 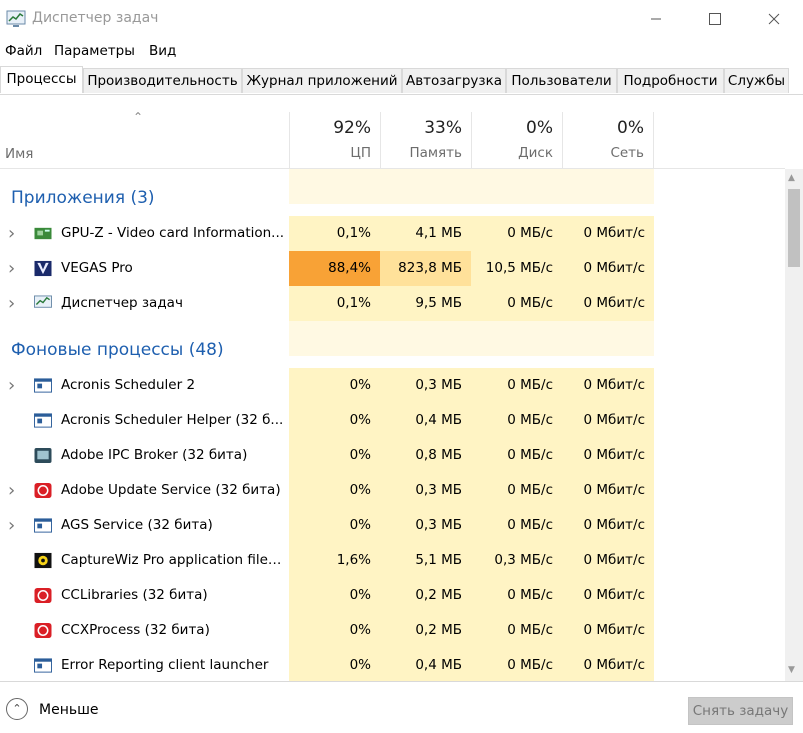 What do you see at coordinates (122, 303) in the screenshot?
I see `process-name: Диспетчер задач` at bounding box center [122, 303].